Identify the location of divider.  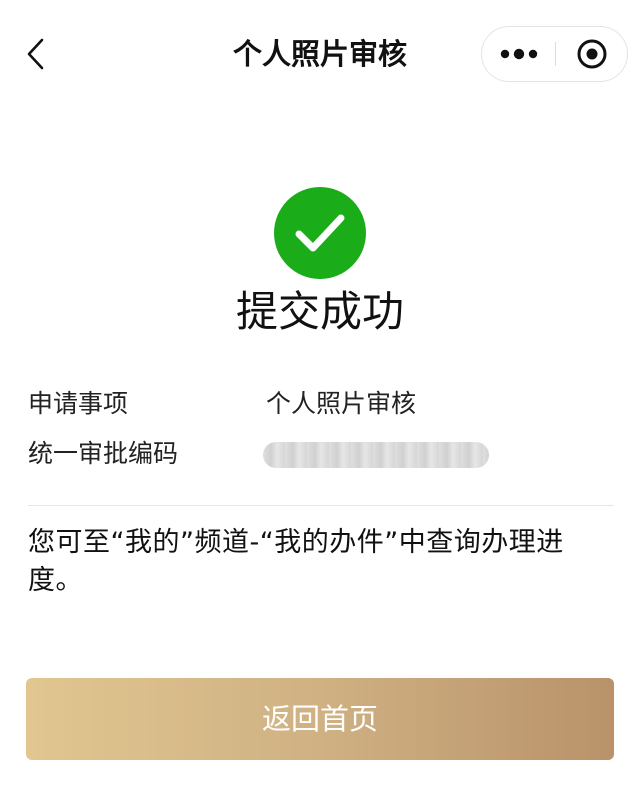
(321, 505).